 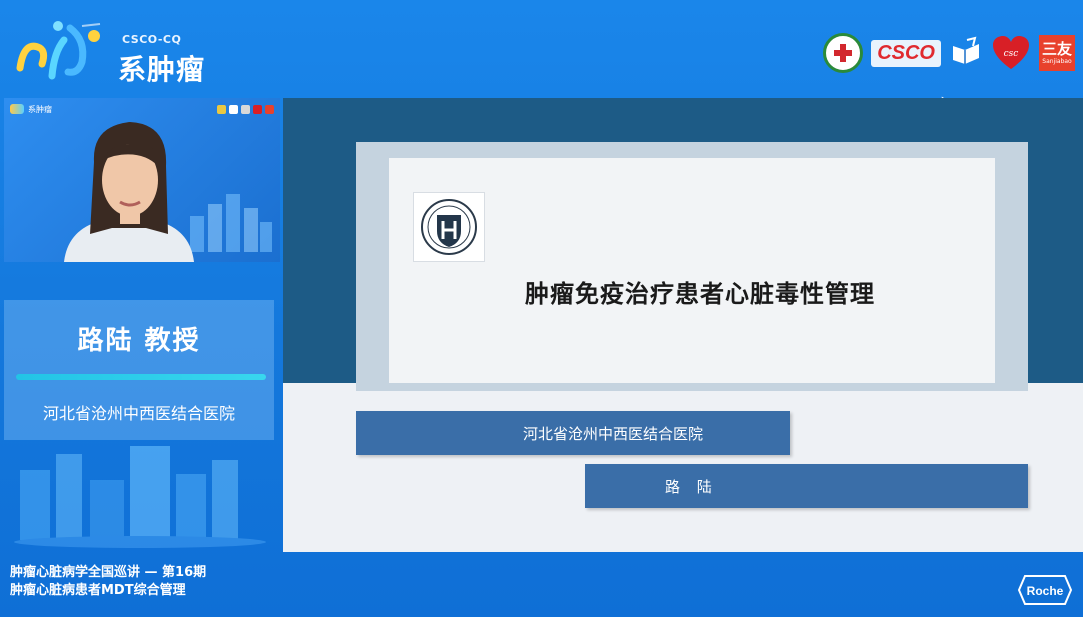 I want to click on sponsor-logos: CSCO csc 三友 Sanjiabao, so click(x=949, y=53).